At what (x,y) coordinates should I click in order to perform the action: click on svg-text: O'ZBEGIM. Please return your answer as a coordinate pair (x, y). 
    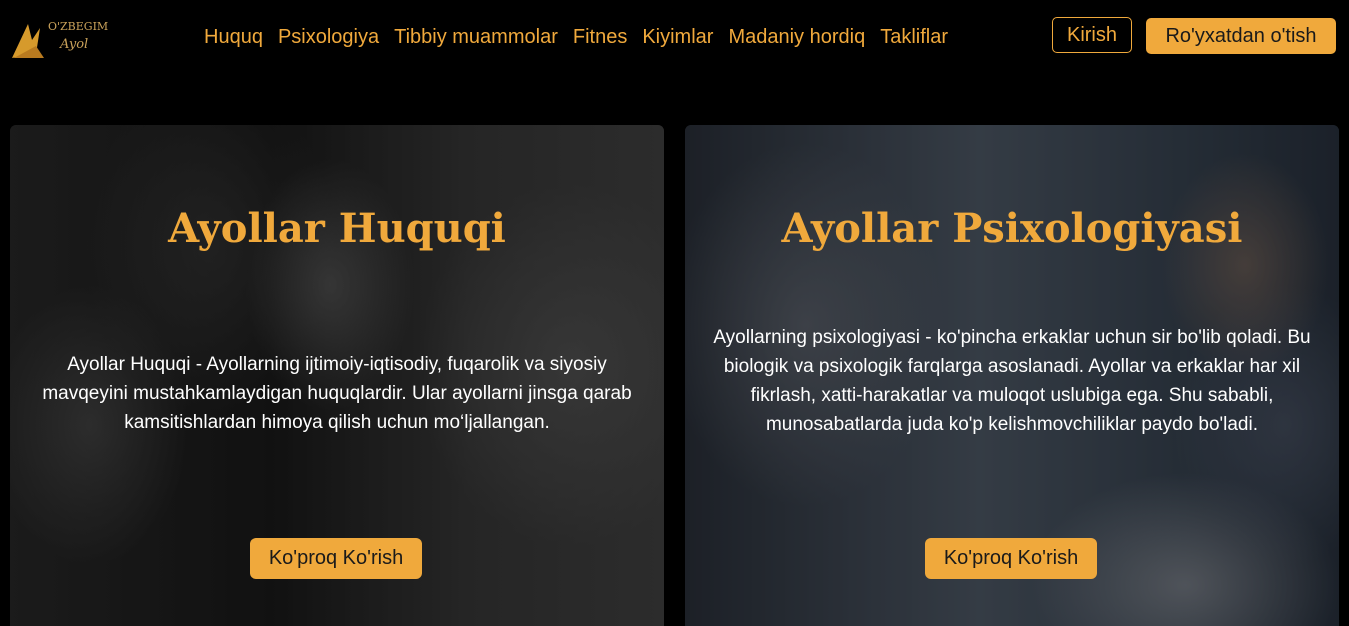
    Looking at the image, I should click on (78, 26).